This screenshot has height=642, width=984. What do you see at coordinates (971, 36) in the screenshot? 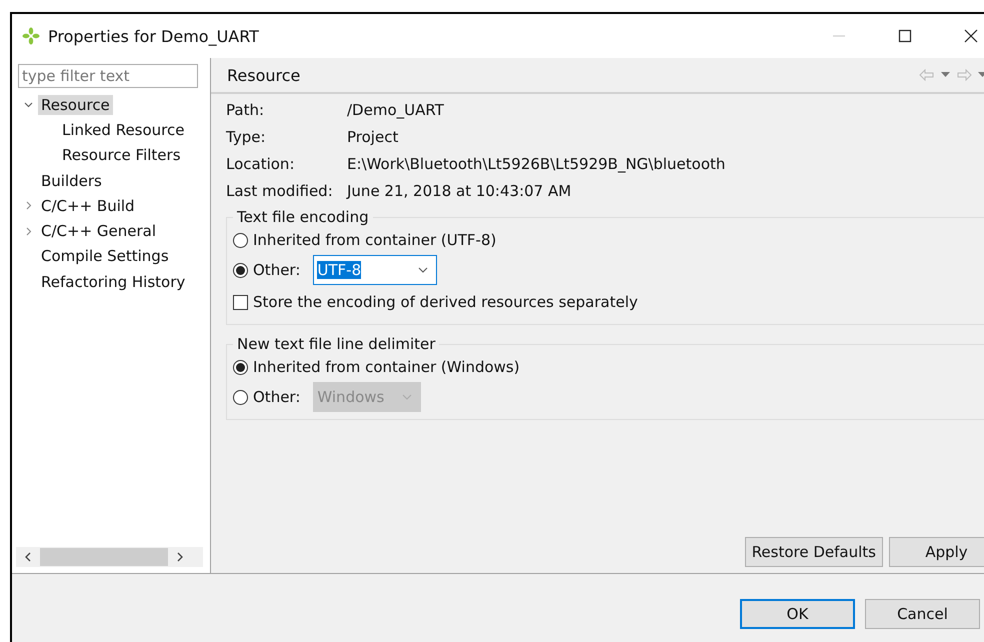
I see `close-icon` at bounding box center [971, 36].